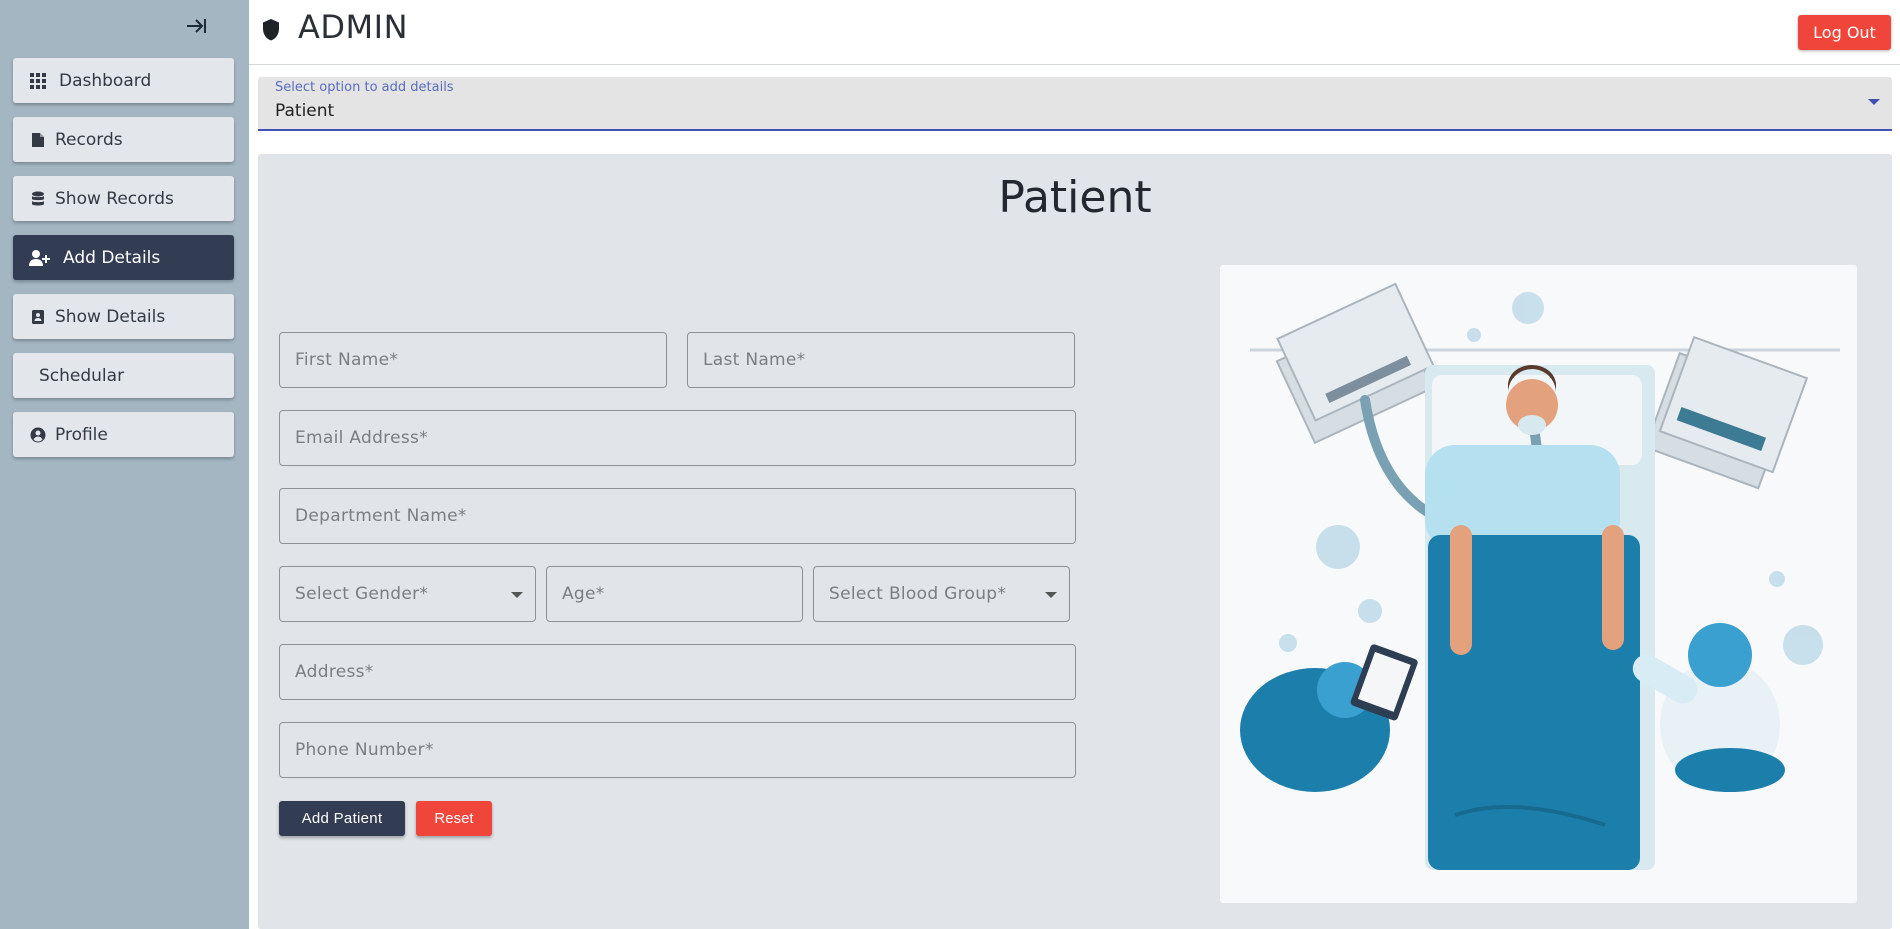 The image size is (1900, 929). I want to click on sidebar-item-label: Show Records, so click(114, 198).